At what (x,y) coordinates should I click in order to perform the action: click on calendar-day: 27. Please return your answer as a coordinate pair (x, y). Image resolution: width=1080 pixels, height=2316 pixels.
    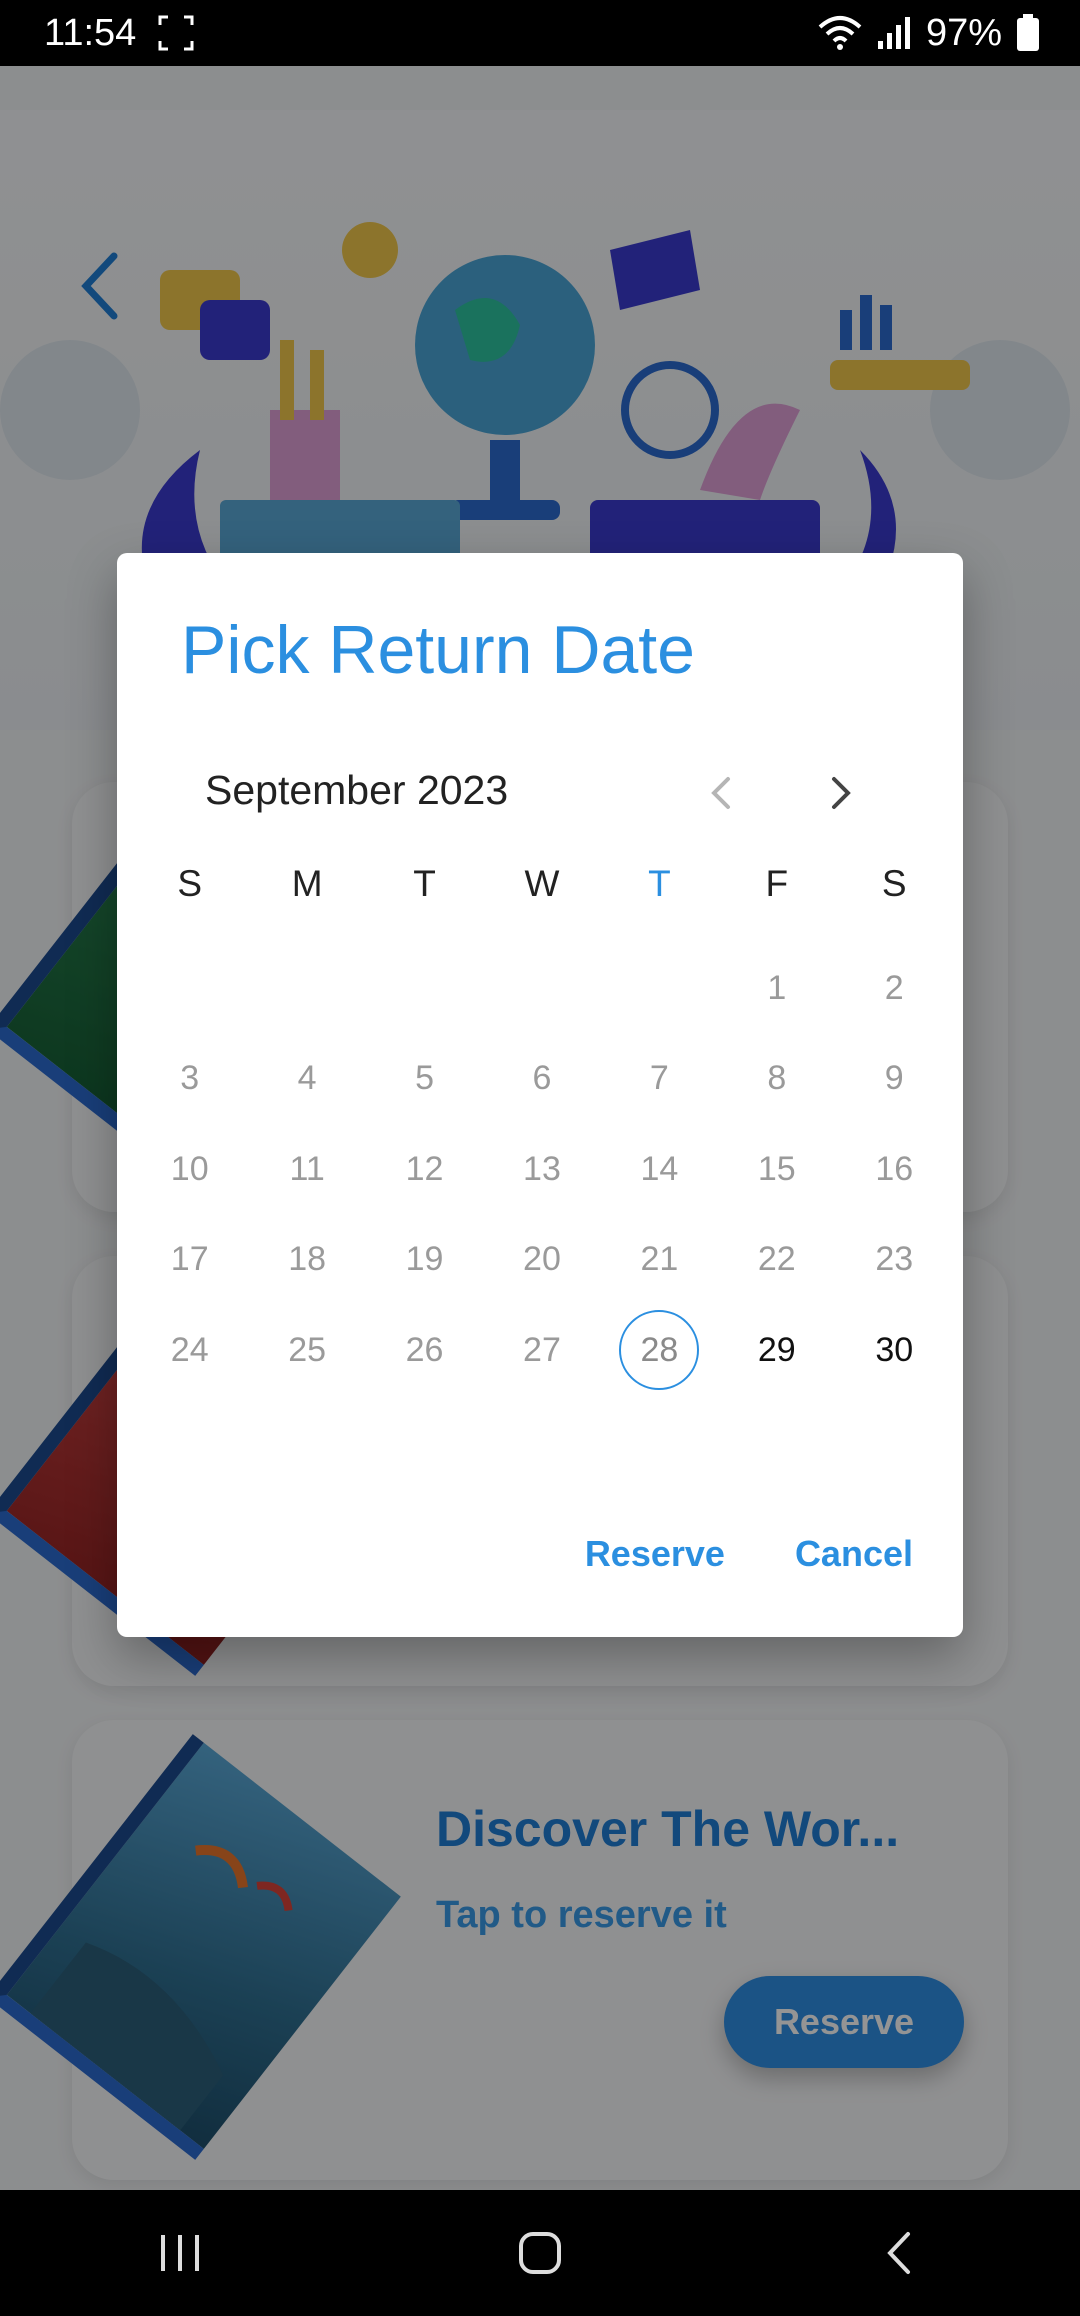
    Looking at the image, I should click on (541, 1350).